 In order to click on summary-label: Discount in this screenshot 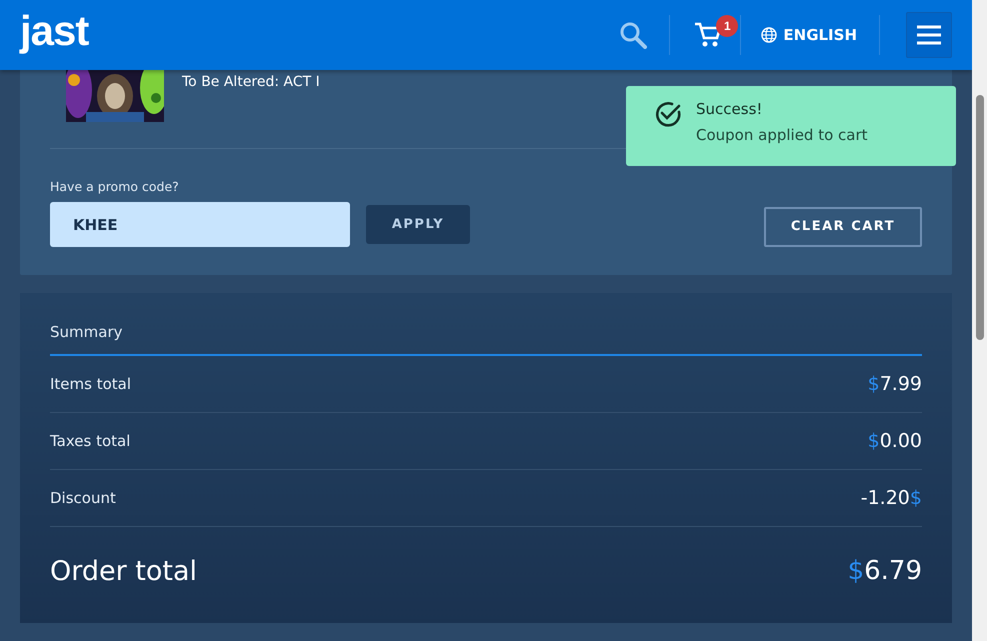, I will do `click(83, 498)`.